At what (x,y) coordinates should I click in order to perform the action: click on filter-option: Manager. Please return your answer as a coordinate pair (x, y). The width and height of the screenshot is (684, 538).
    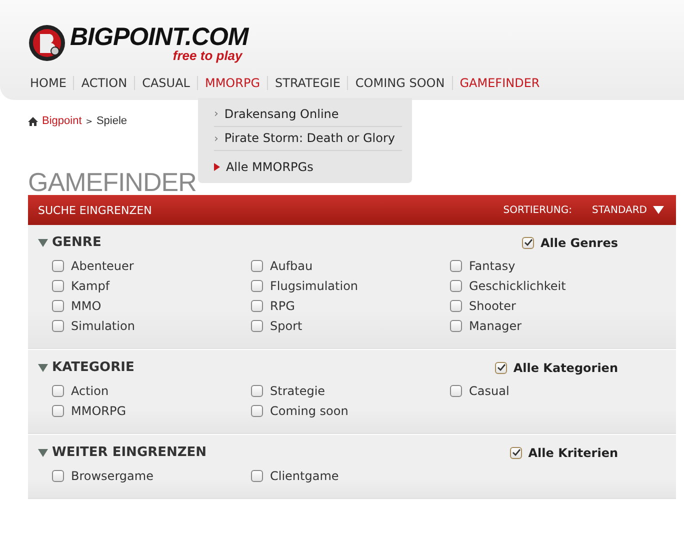
    Looking at the image, I should click on (549, 326).